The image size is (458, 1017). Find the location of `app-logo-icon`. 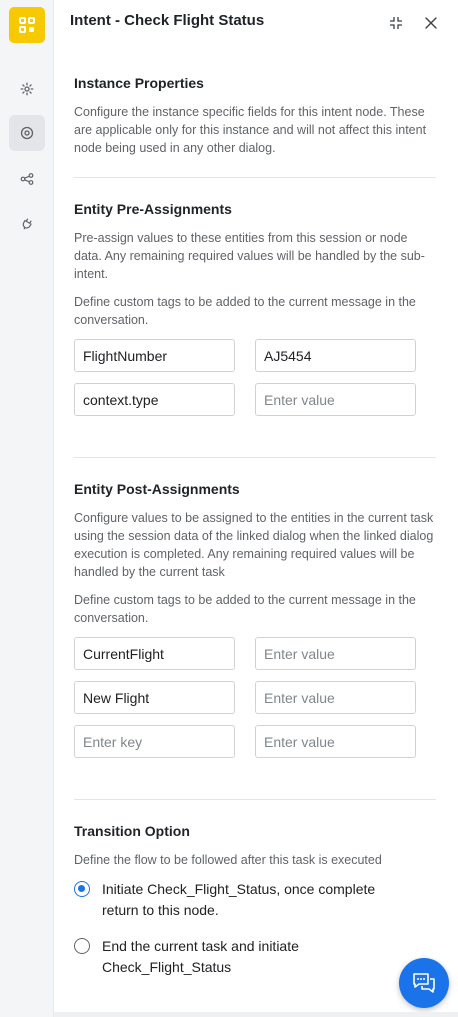

app-logo-icon is located at coordinates (27, 25).